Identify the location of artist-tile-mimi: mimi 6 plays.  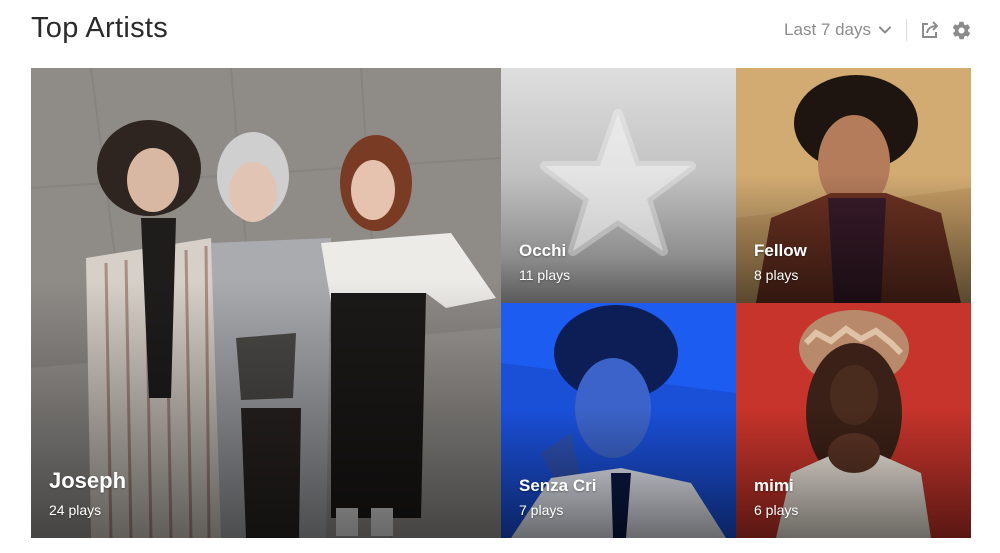
(853, 420).